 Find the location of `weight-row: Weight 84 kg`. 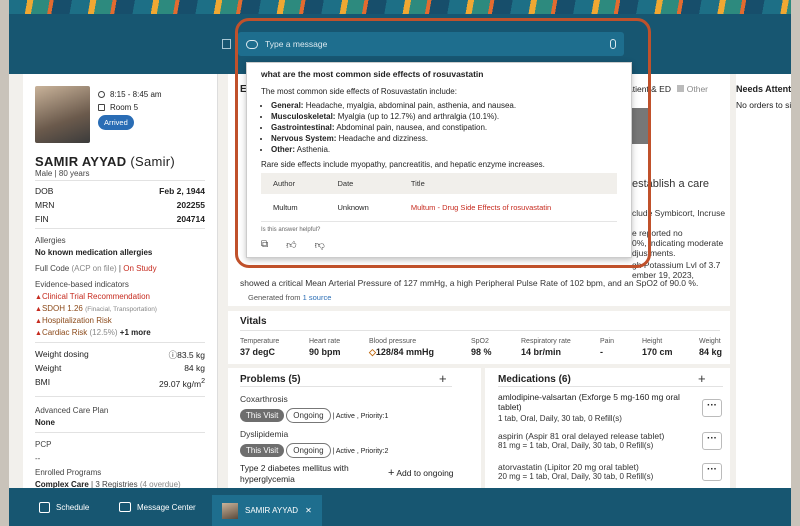

weight-row: Weight 84 kg is located at coordinates (120, 368).